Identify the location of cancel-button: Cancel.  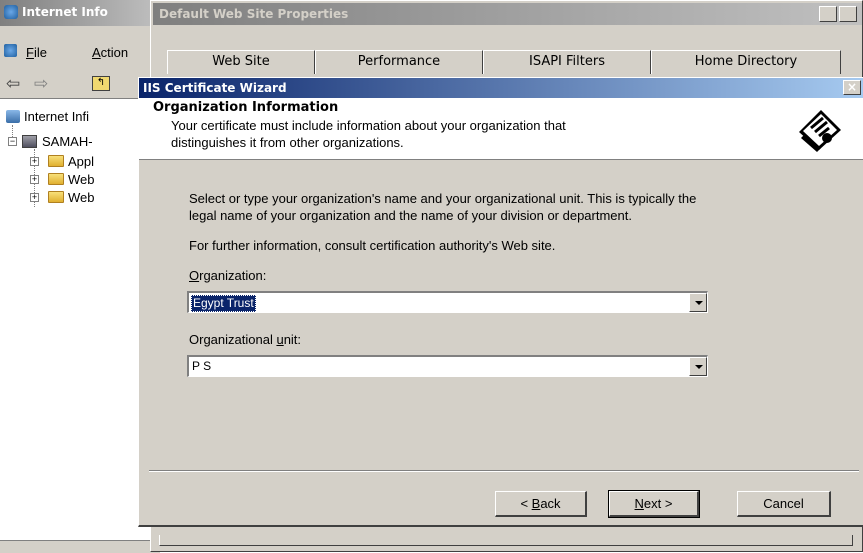
(784, 504).